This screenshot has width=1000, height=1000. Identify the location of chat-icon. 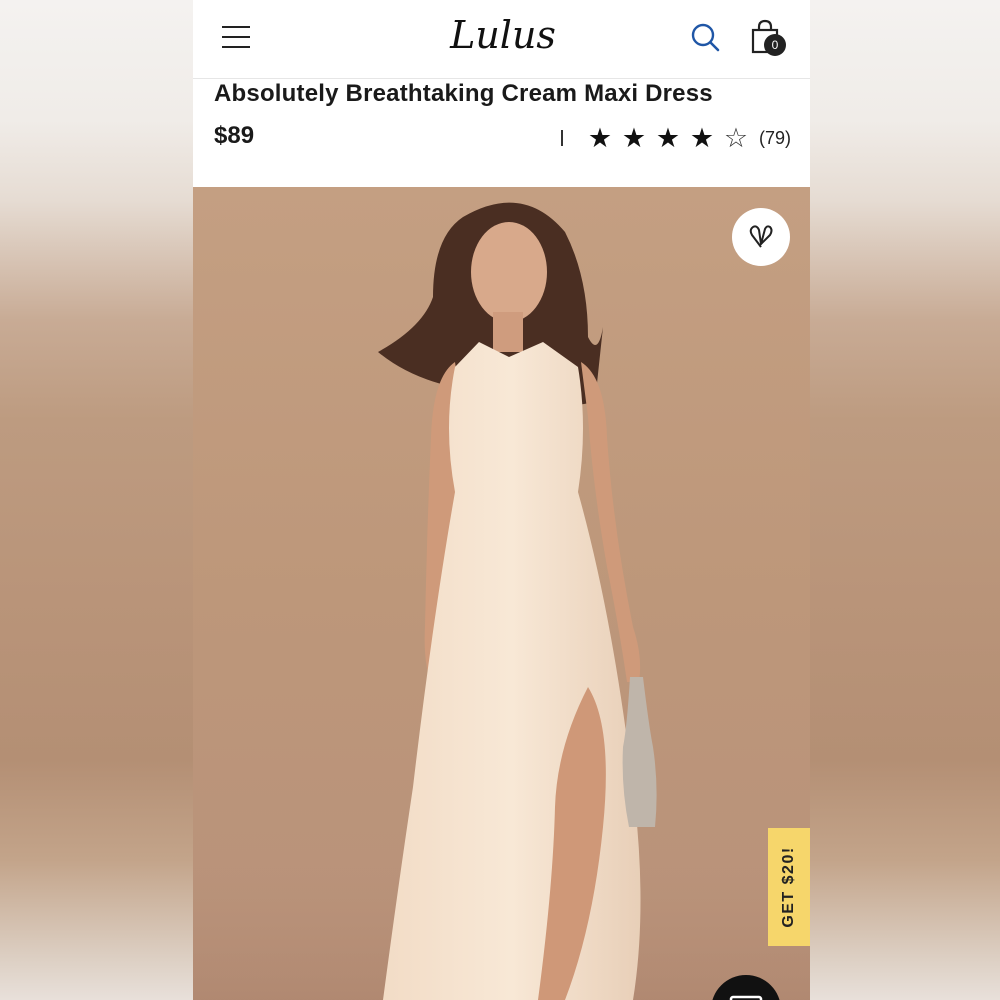
(746, 997).